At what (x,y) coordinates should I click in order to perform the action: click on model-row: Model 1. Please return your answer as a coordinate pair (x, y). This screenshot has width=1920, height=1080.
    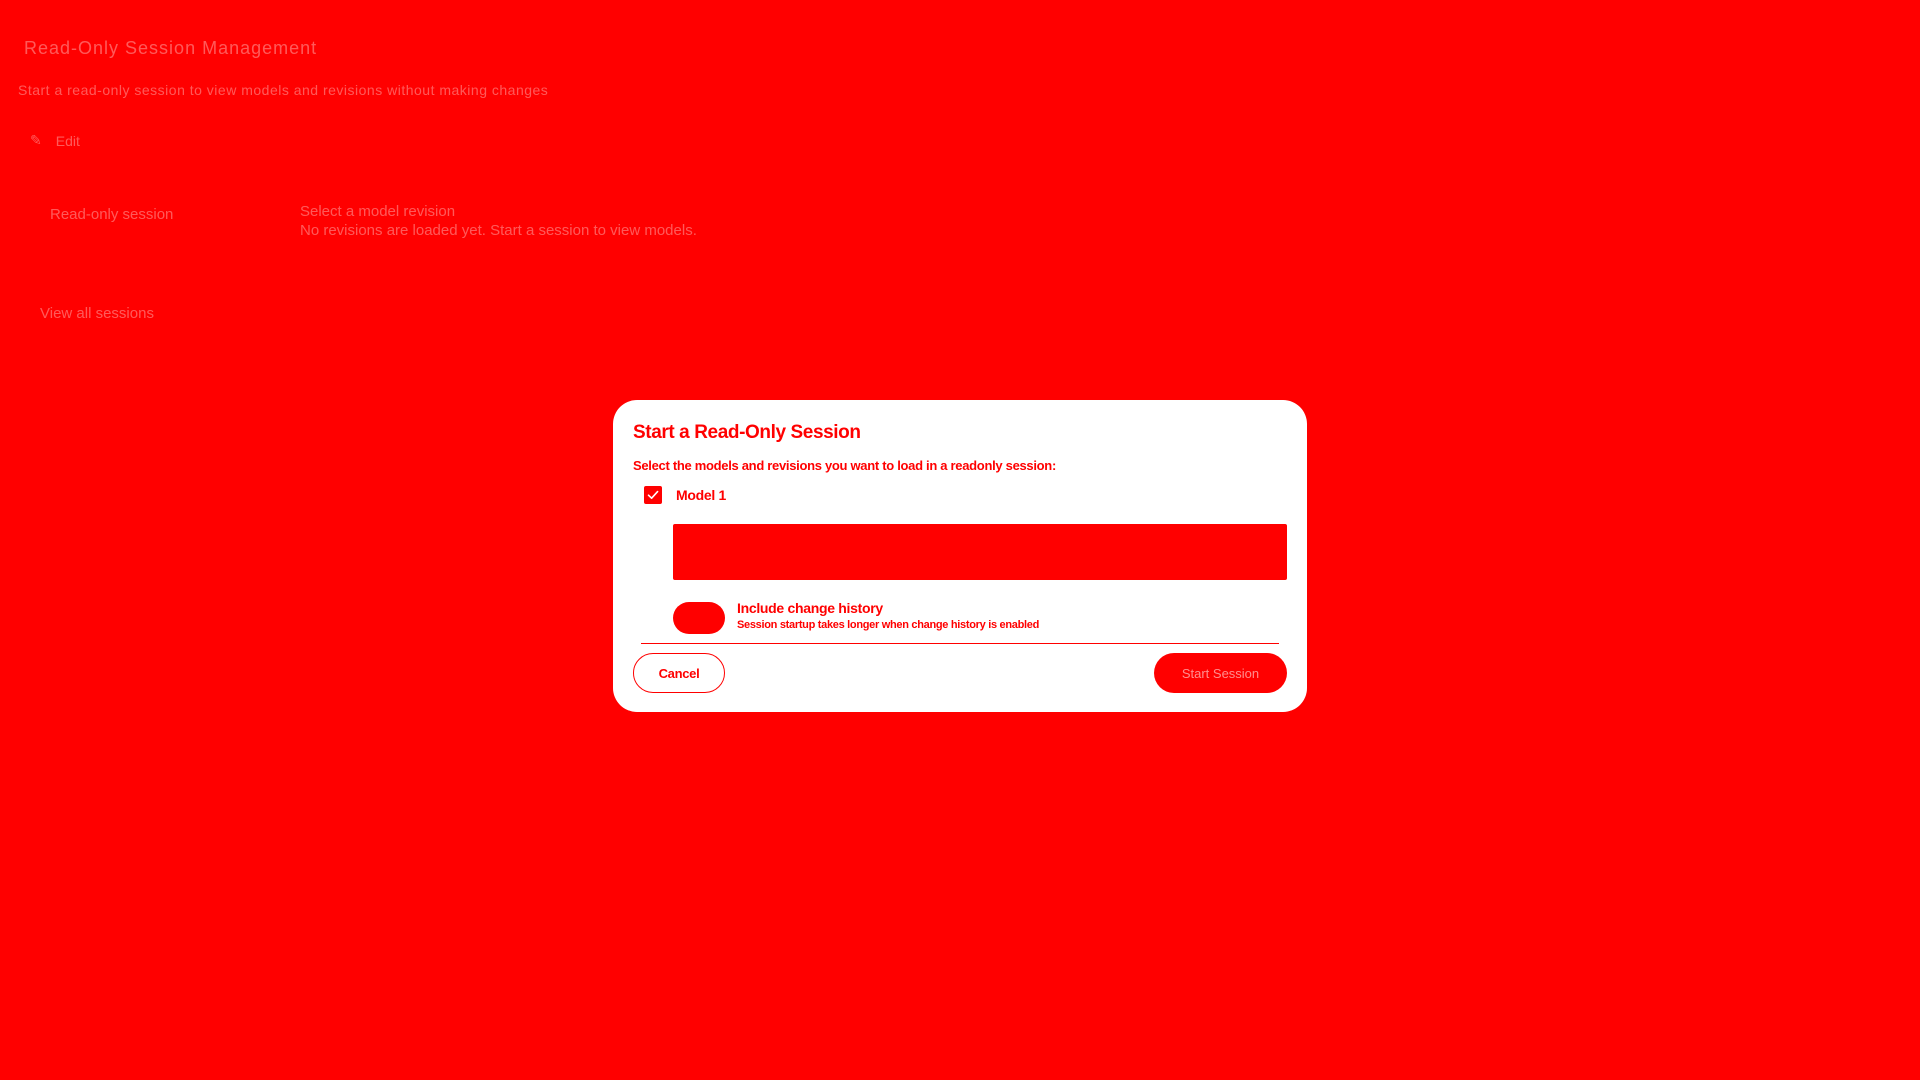
    Looking at the image, I should click on (685, 495).